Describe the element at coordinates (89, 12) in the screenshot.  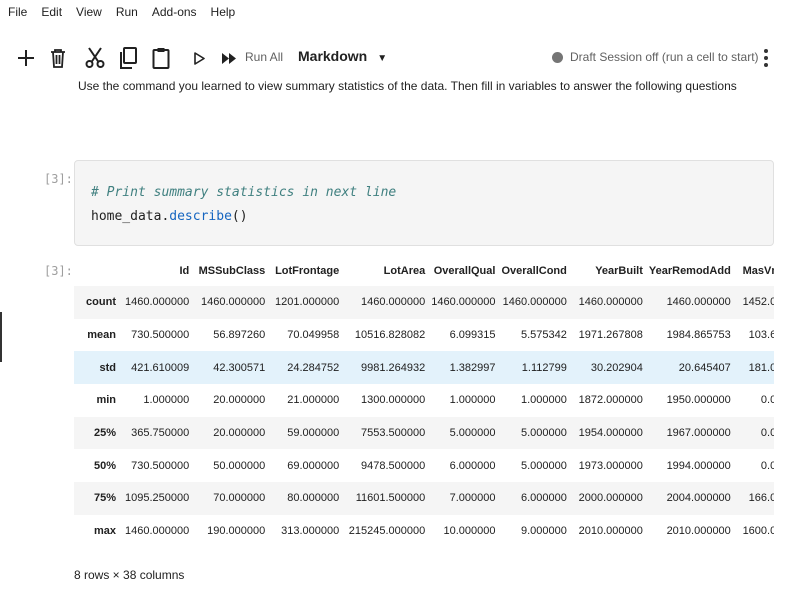
I see `menu-view: View` at that location.